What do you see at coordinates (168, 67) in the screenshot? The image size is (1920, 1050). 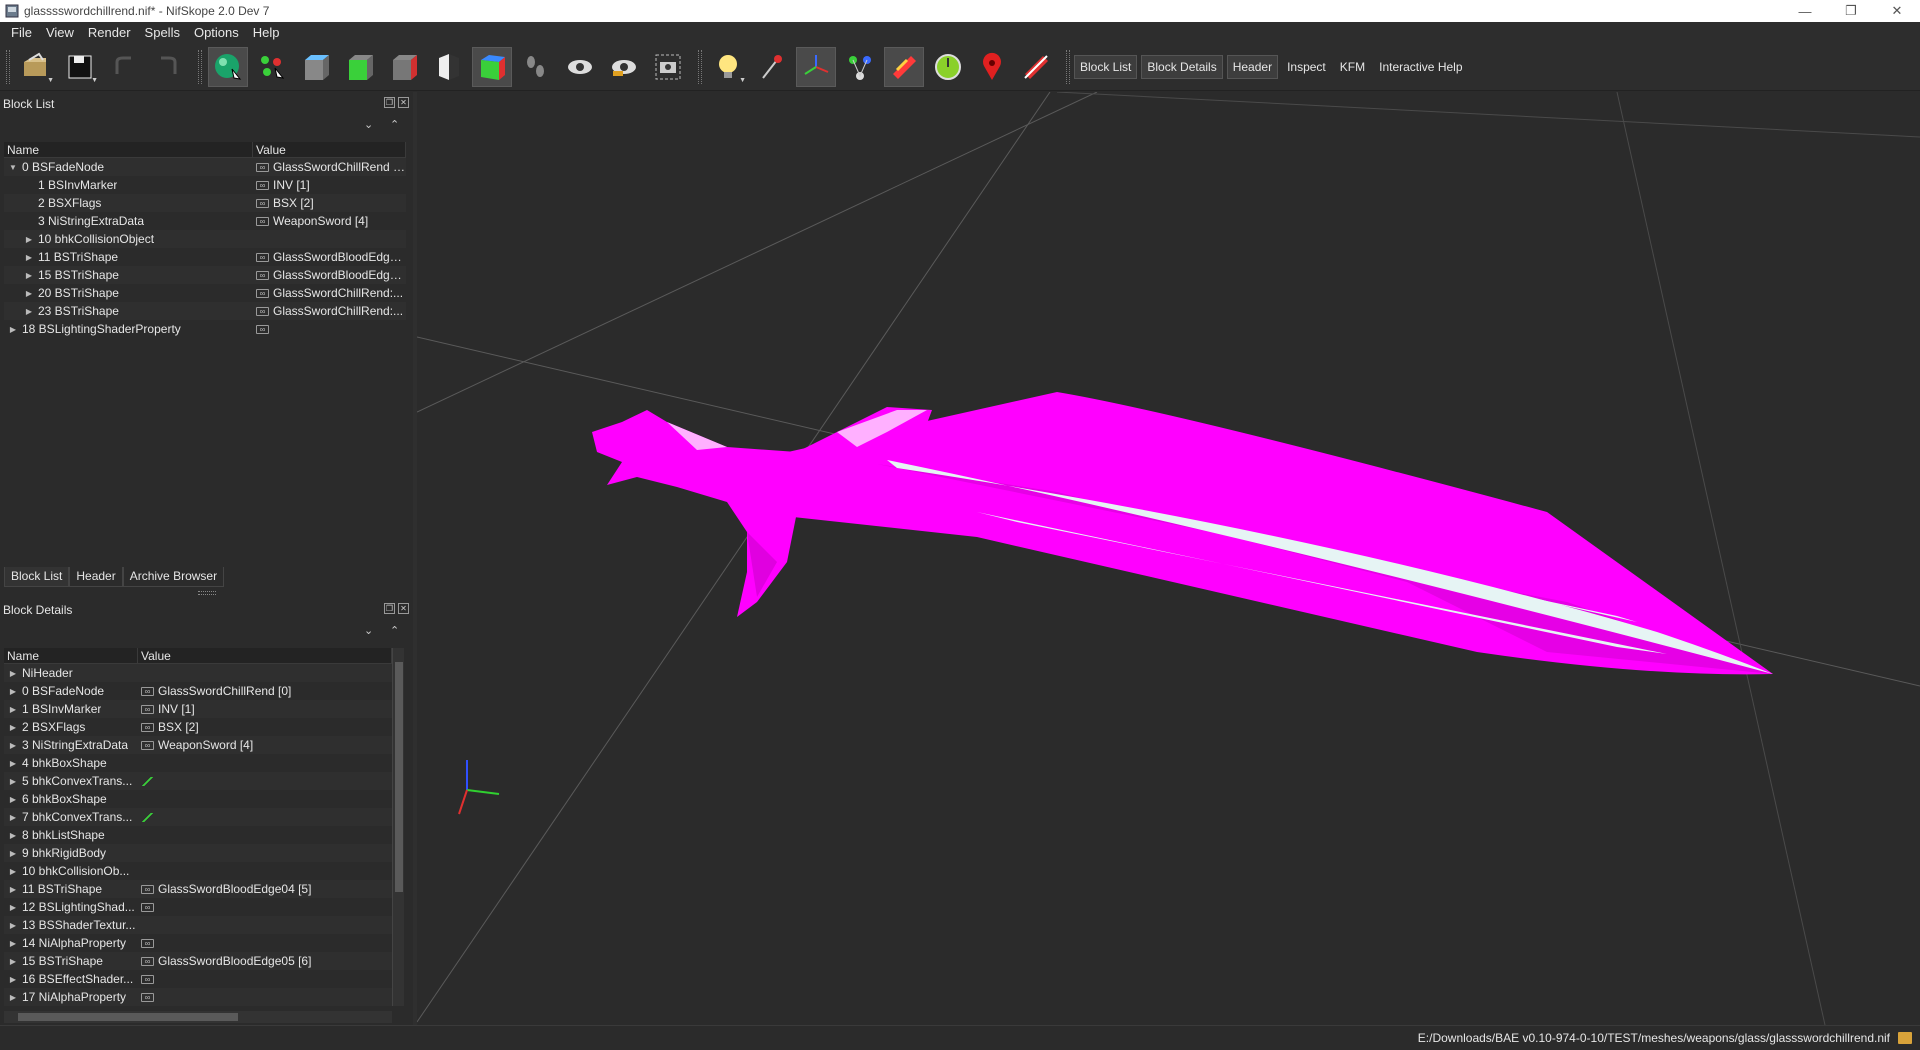 I see `redo-button` at bounding box center [168, 67].